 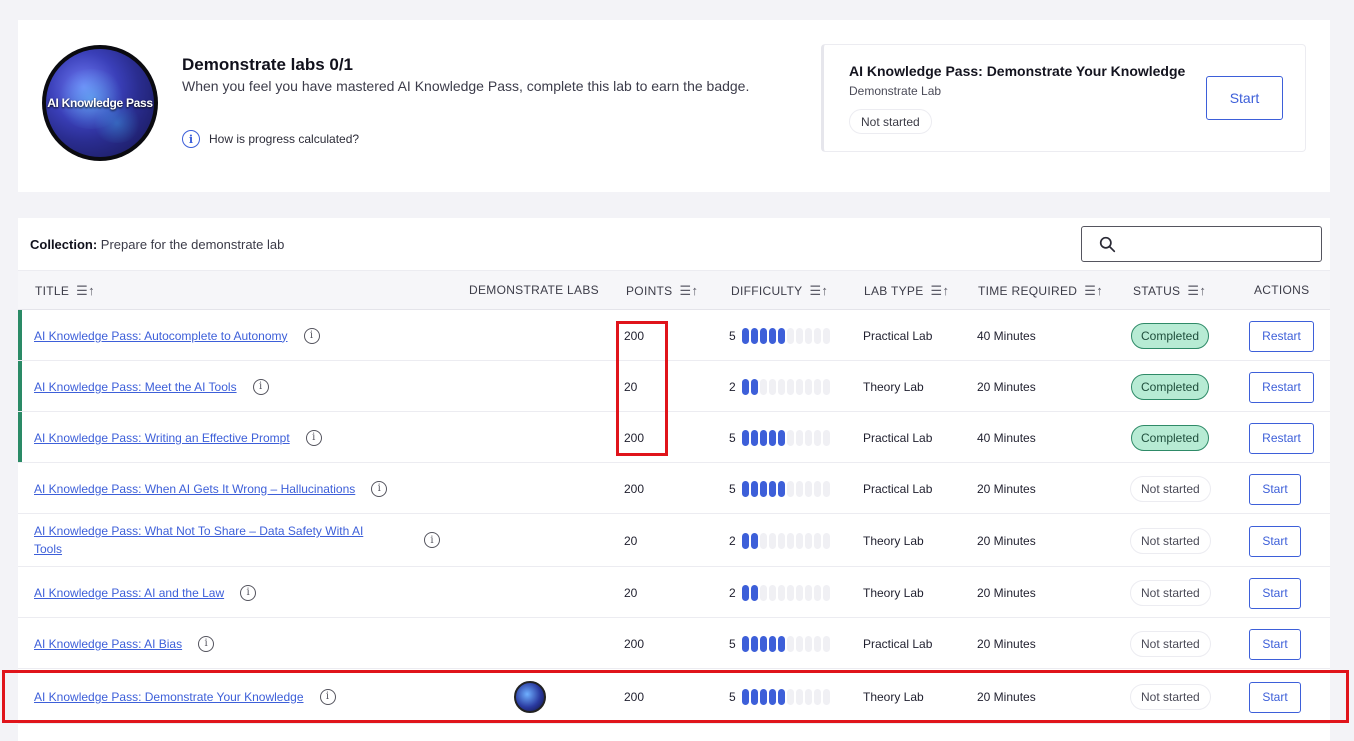 I want to click on progress-help-link: i How is progress calculated?, so click(x=270, y=139).